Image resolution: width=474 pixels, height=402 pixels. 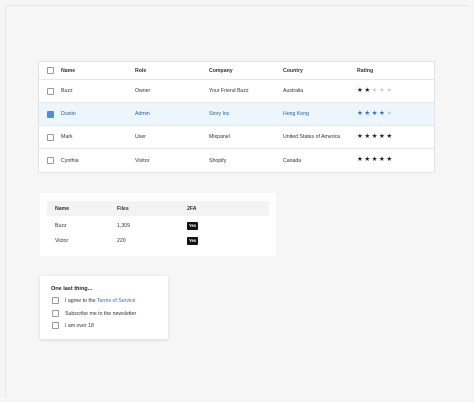 I want to click on company-cell: Mixpanel, so click(x=219, y=137).